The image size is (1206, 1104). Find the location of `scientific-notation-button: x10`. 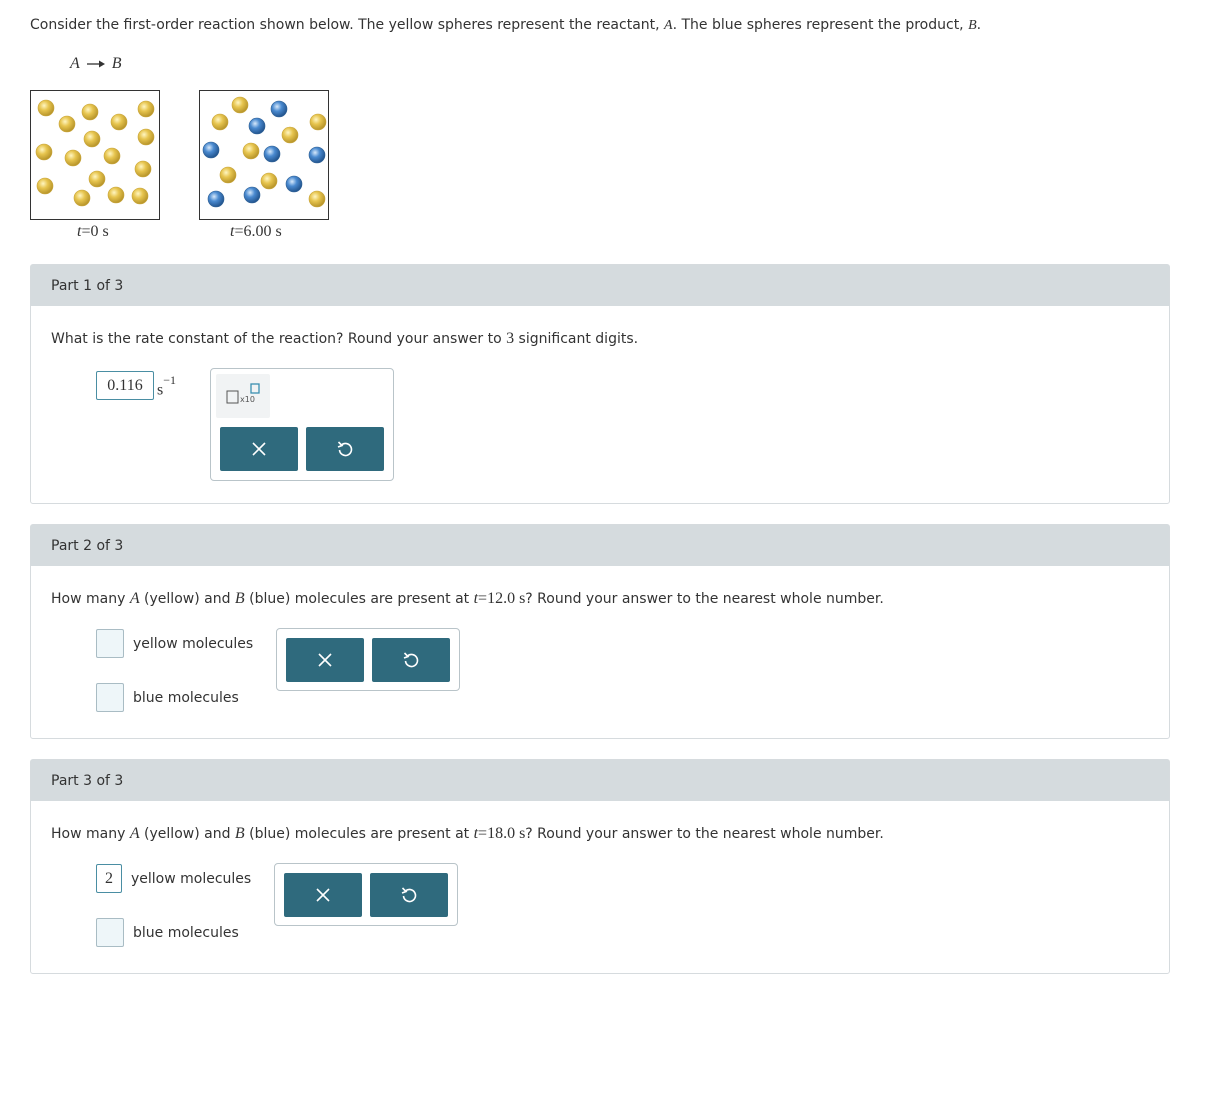

scientific-notation-button: x10 is located at coordinates (243, 396).